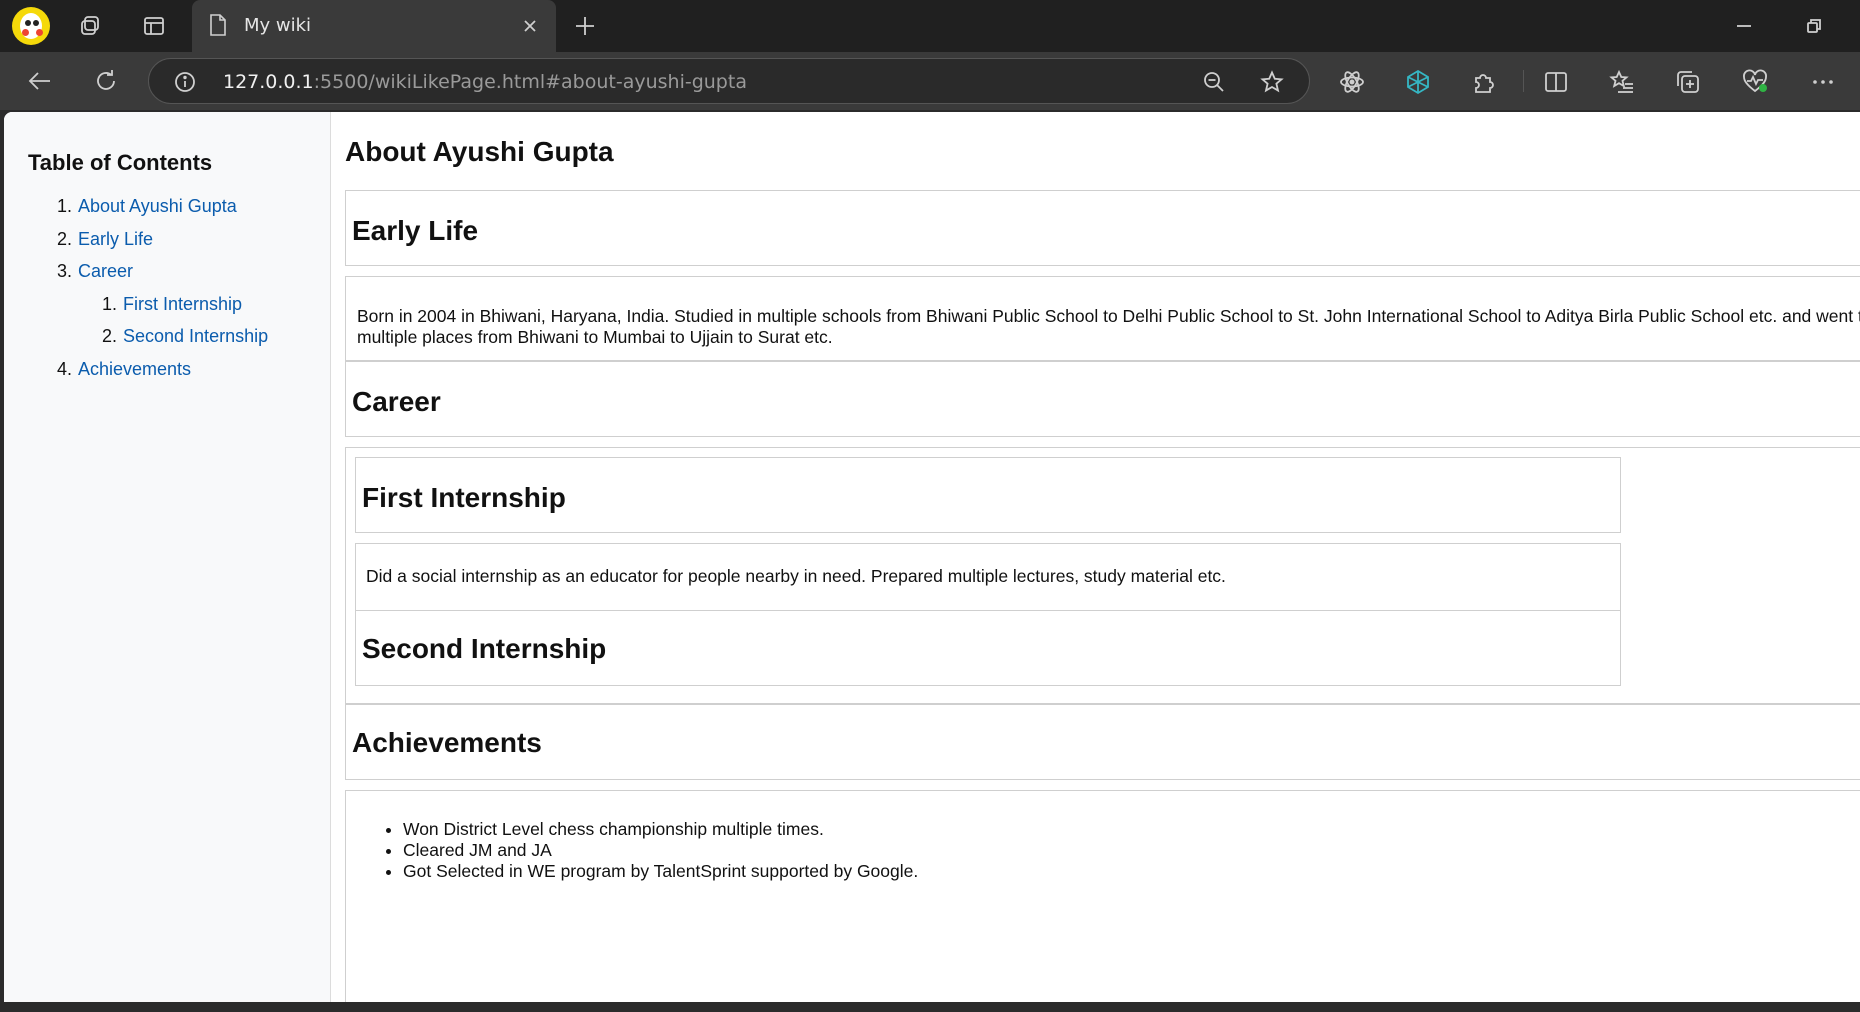 Image resolution: width=1860 pixels, height=1012 pixels. What do you see at coordinates (988, 495) in the screenshot?
I see `first-internship-header: First Internship` at bounding box center [988, 495].